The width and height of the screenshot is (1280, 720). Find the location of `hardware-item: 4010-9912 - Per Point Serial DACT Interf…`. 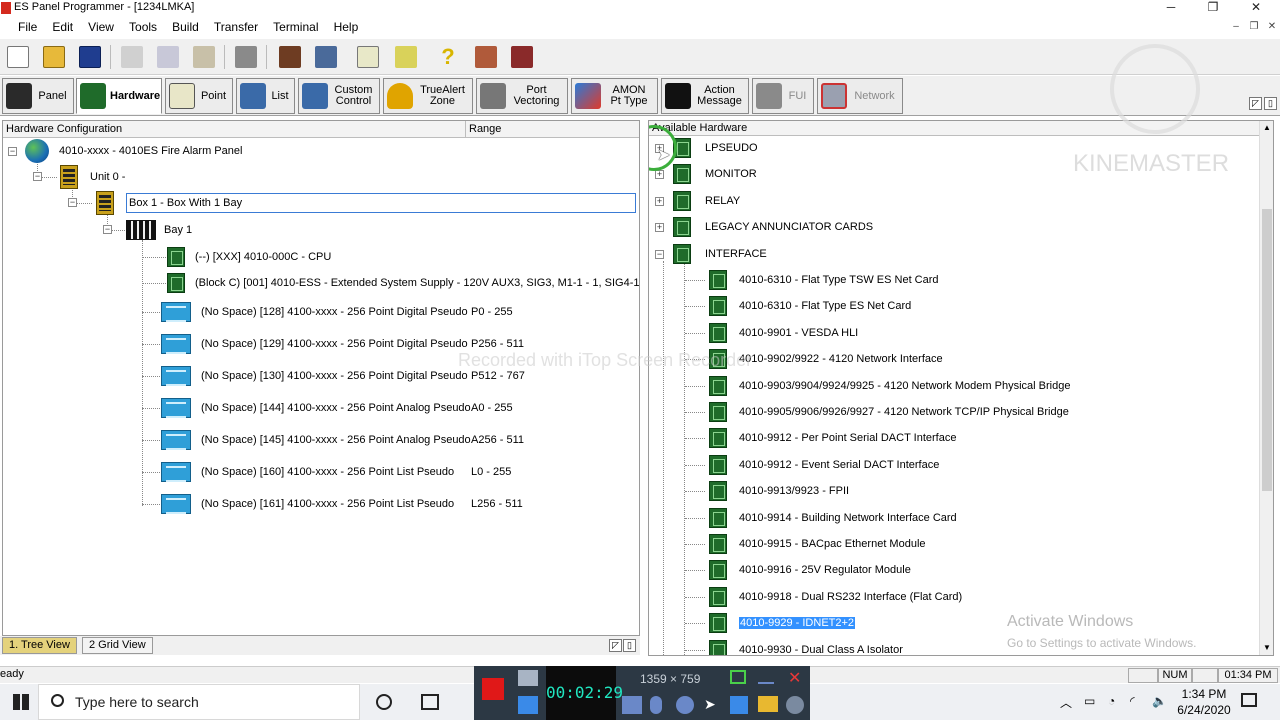

hardware-item: 4010-9912 - Per Point Serial DACT Interf… is located at coordinates (832, 438).